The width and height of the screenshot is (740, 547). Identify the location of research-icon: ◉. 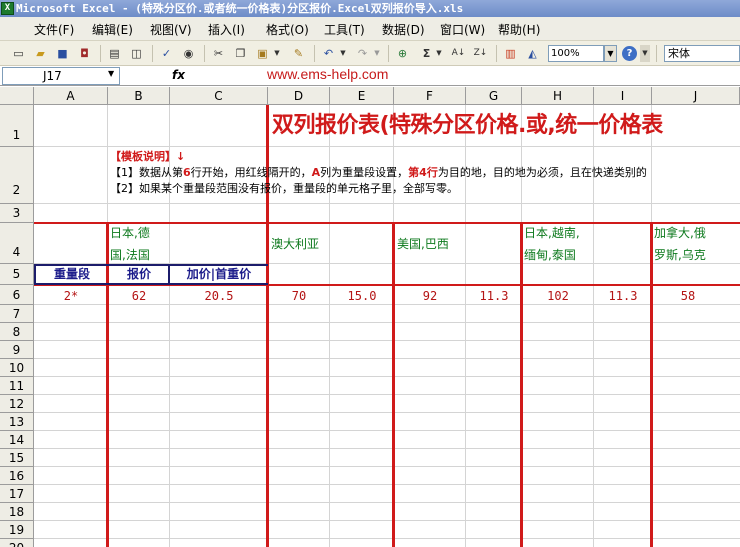
(188, 53).